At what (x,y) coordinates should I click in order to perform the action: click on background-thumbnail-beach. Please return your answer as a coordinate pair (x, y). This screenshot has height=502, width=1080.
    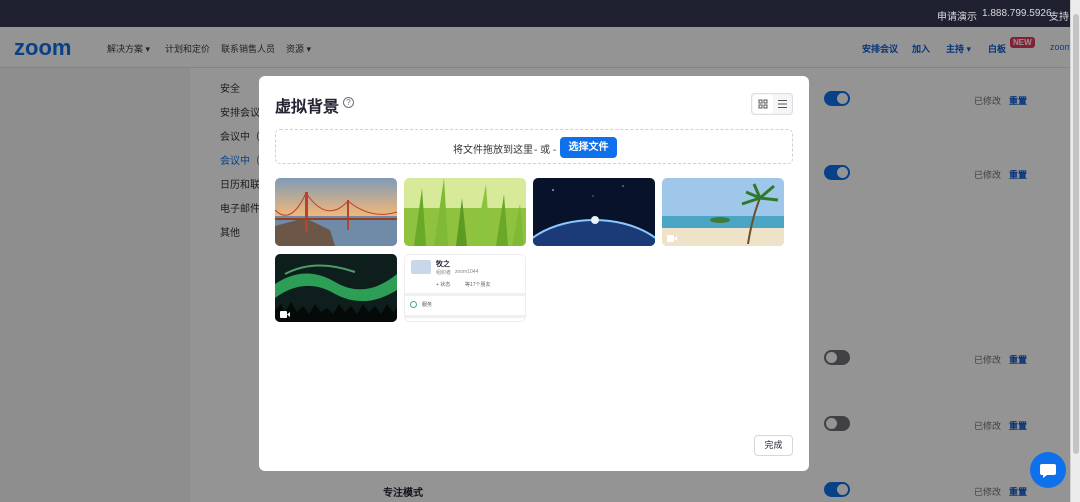
    Looking at the image, I should click on (723, 212).